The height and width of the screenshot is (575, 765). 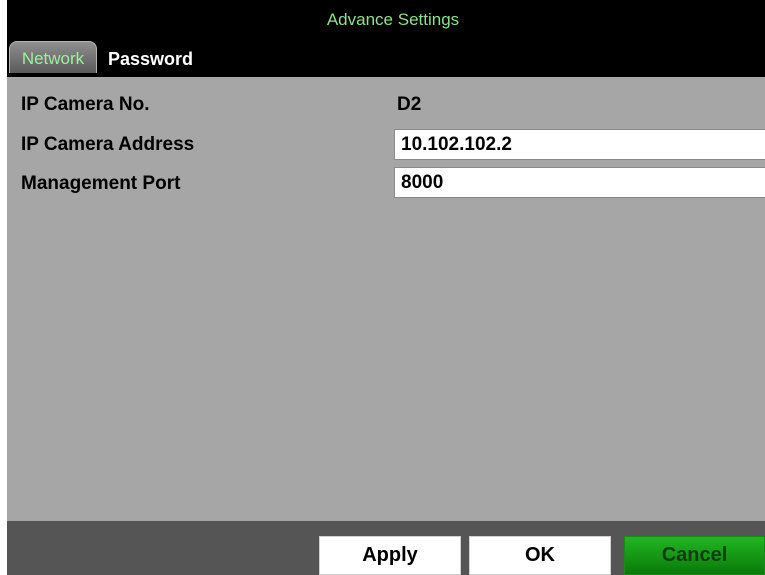 What do you see at coordinates (409, 104) in the screenshot?
I see `camera-no-value: D2` at bounding box center [409, 104].